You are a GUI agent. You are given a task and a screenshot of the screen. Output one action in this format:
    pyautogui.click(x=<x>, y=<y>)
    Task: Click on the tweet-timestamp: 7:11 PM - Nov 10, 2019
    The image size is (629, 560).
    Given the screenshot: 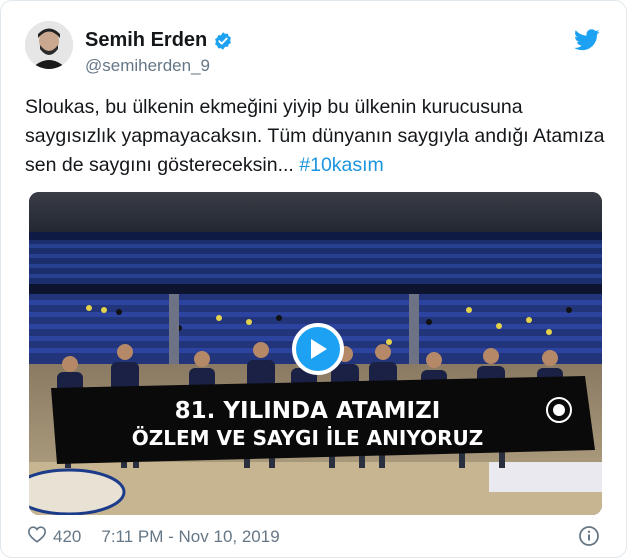 What is the action you would take?
    pyautogui.click(x=190, y=537)
    